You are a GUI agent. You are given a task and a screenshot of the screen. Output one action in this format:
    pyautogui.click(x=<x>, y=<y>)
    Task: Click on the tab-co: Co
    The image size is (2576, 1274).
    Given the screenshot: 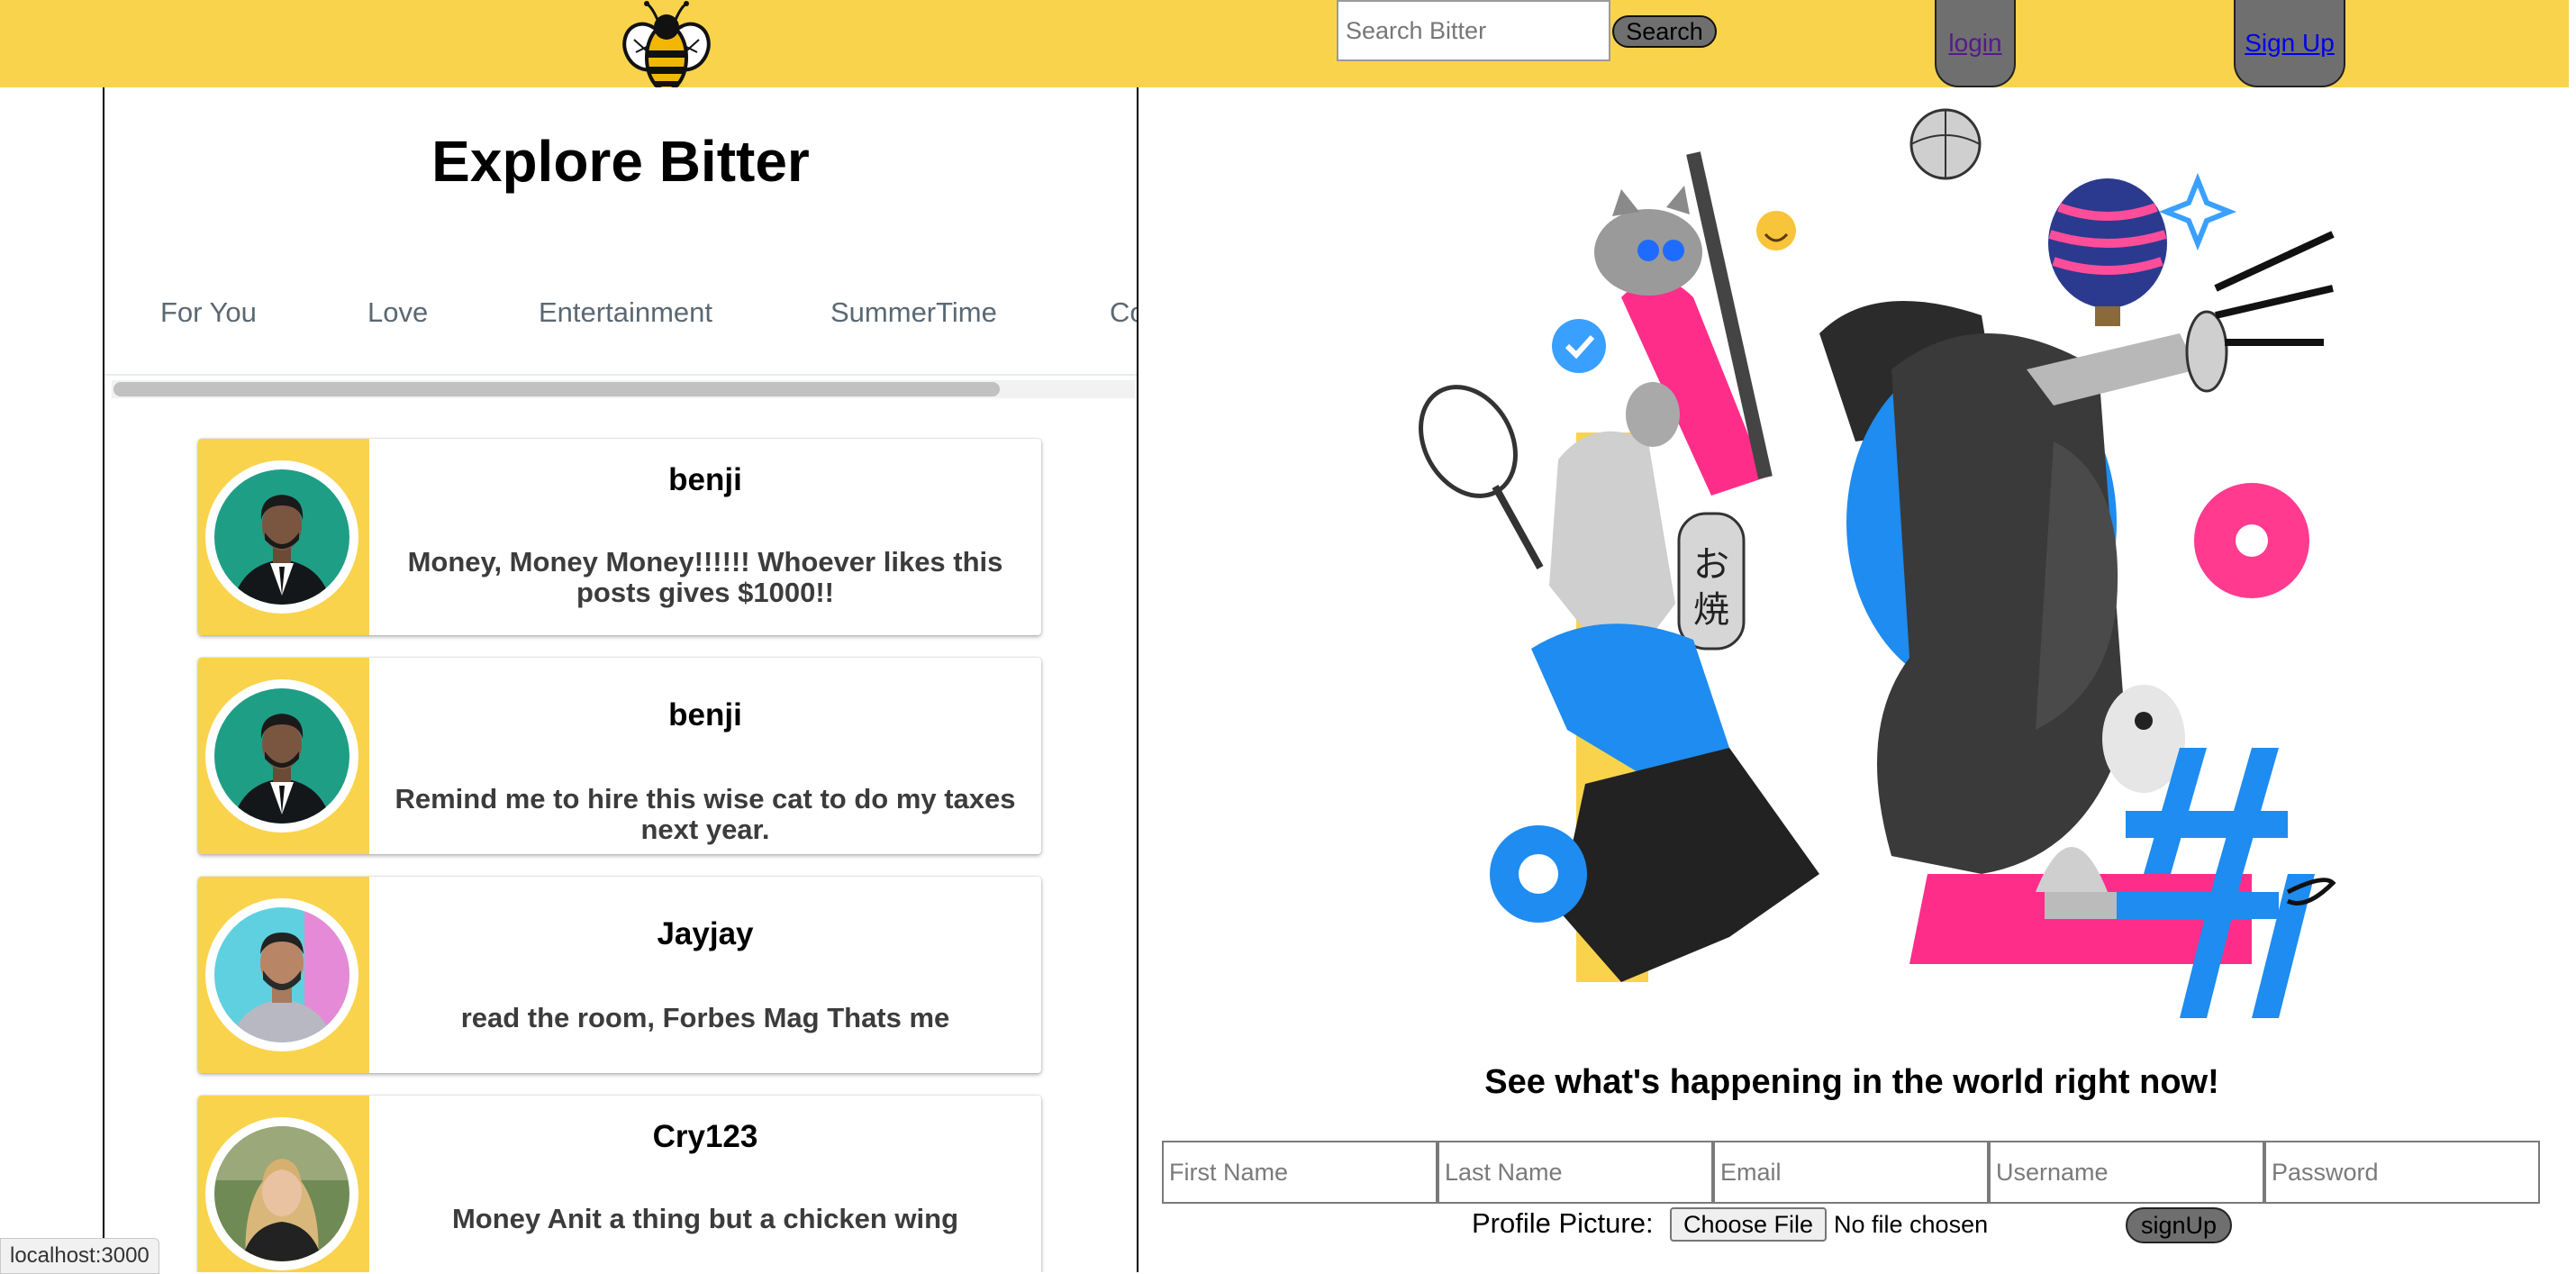 What is the action you would take?
    pyautogui.click(x=1124, y=313)
    